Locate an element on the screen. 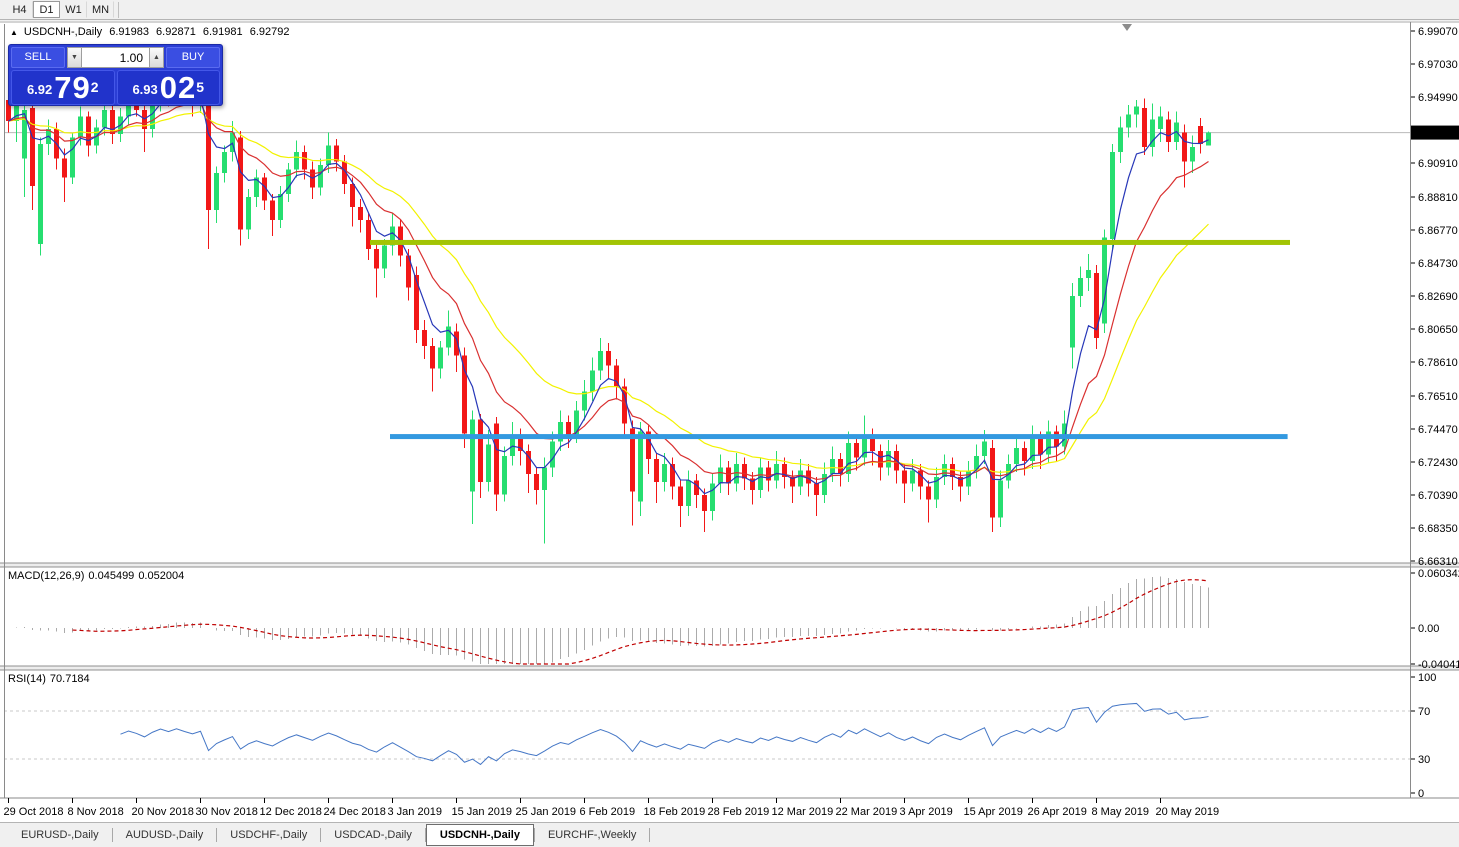 The width and height of the screenshot is (1459, 847). ohlc-high: 6.92871 is located at coordinates (176, 32).